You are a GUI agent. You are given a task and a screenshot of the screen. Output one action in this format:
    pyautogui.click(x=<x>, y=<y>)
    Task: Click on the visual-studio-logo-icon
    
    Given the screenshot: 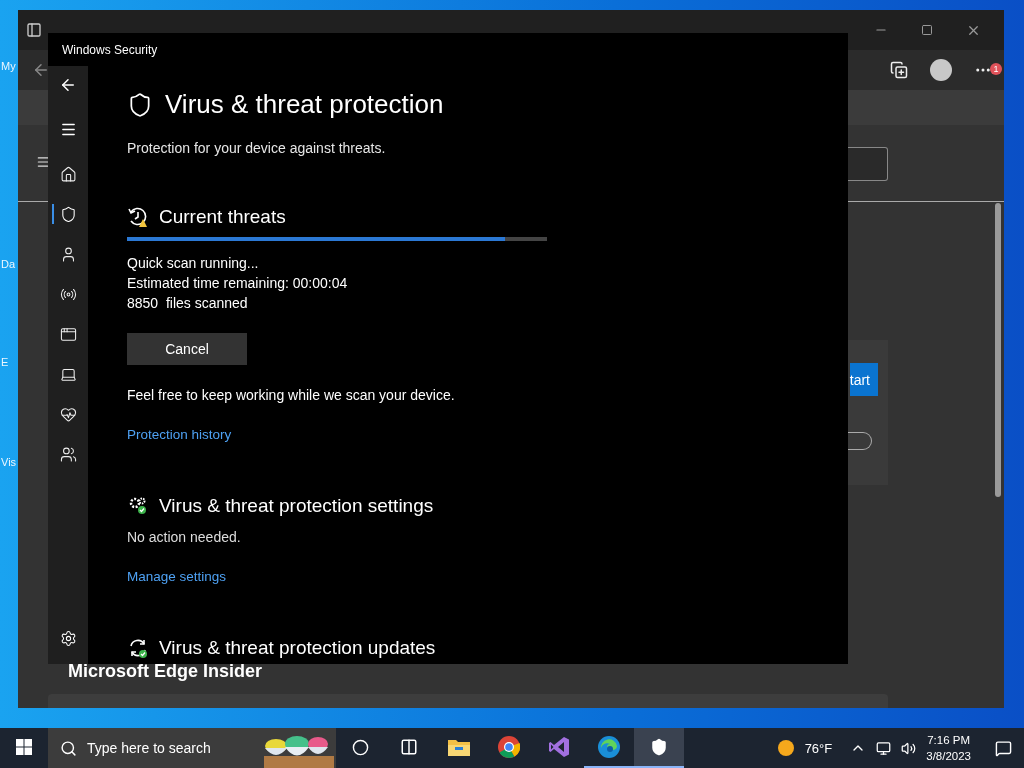 What is the action you would take?
    pyautogui.click(x=559, y=747)
    